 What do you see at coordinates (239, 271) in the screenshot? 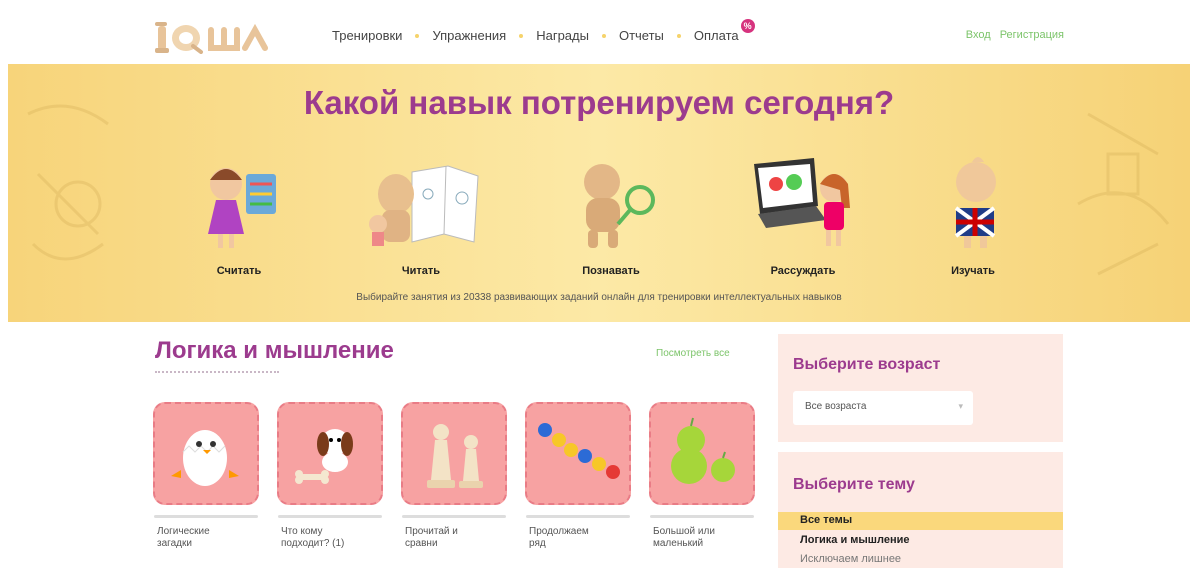
I see `skill-label: Считать` at bounding box center [239, 271].